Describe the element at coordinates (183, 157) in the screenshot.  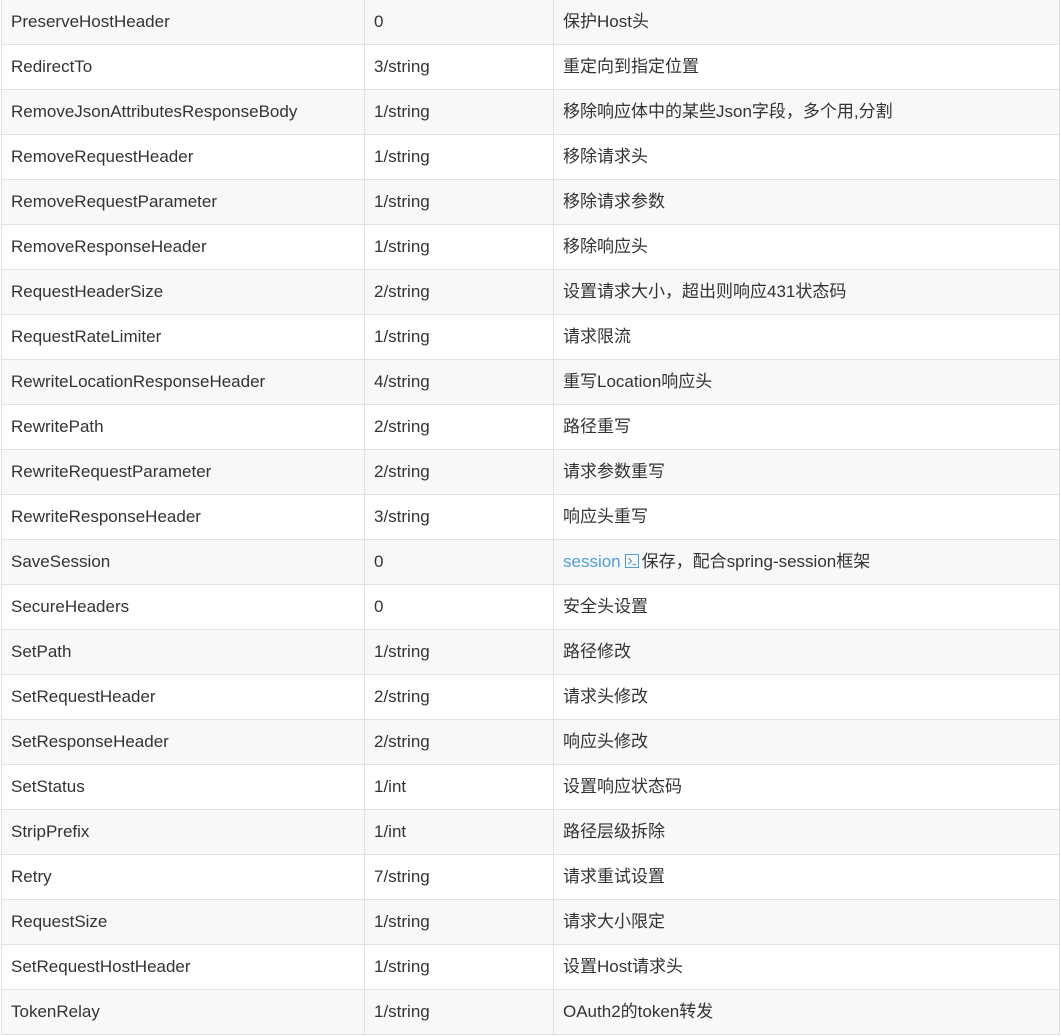
I see `filter-name-cell: RemoveRequestHeader` at that location.